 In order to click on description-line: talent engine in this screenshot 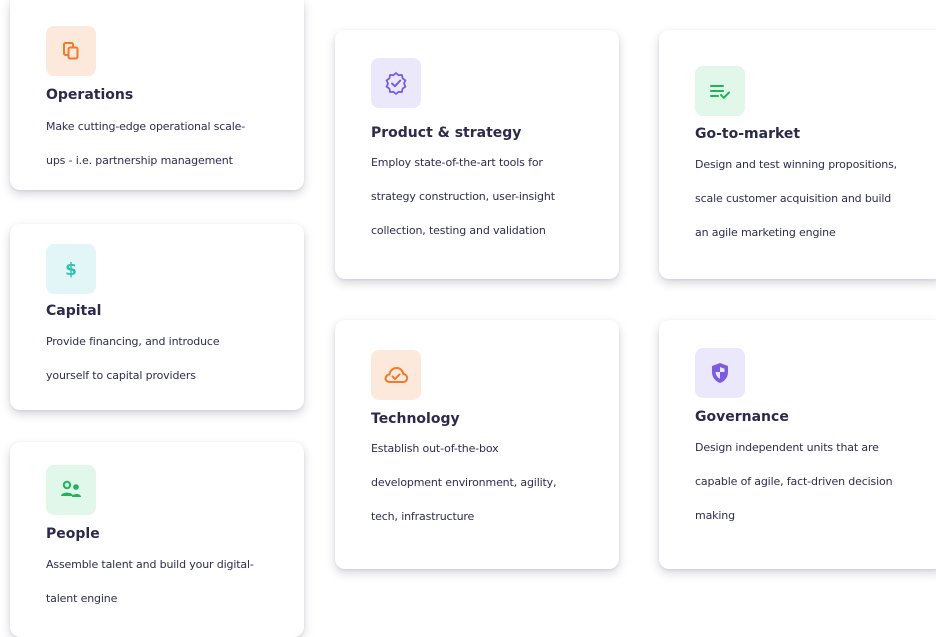, I will do `click(82, 598)`.